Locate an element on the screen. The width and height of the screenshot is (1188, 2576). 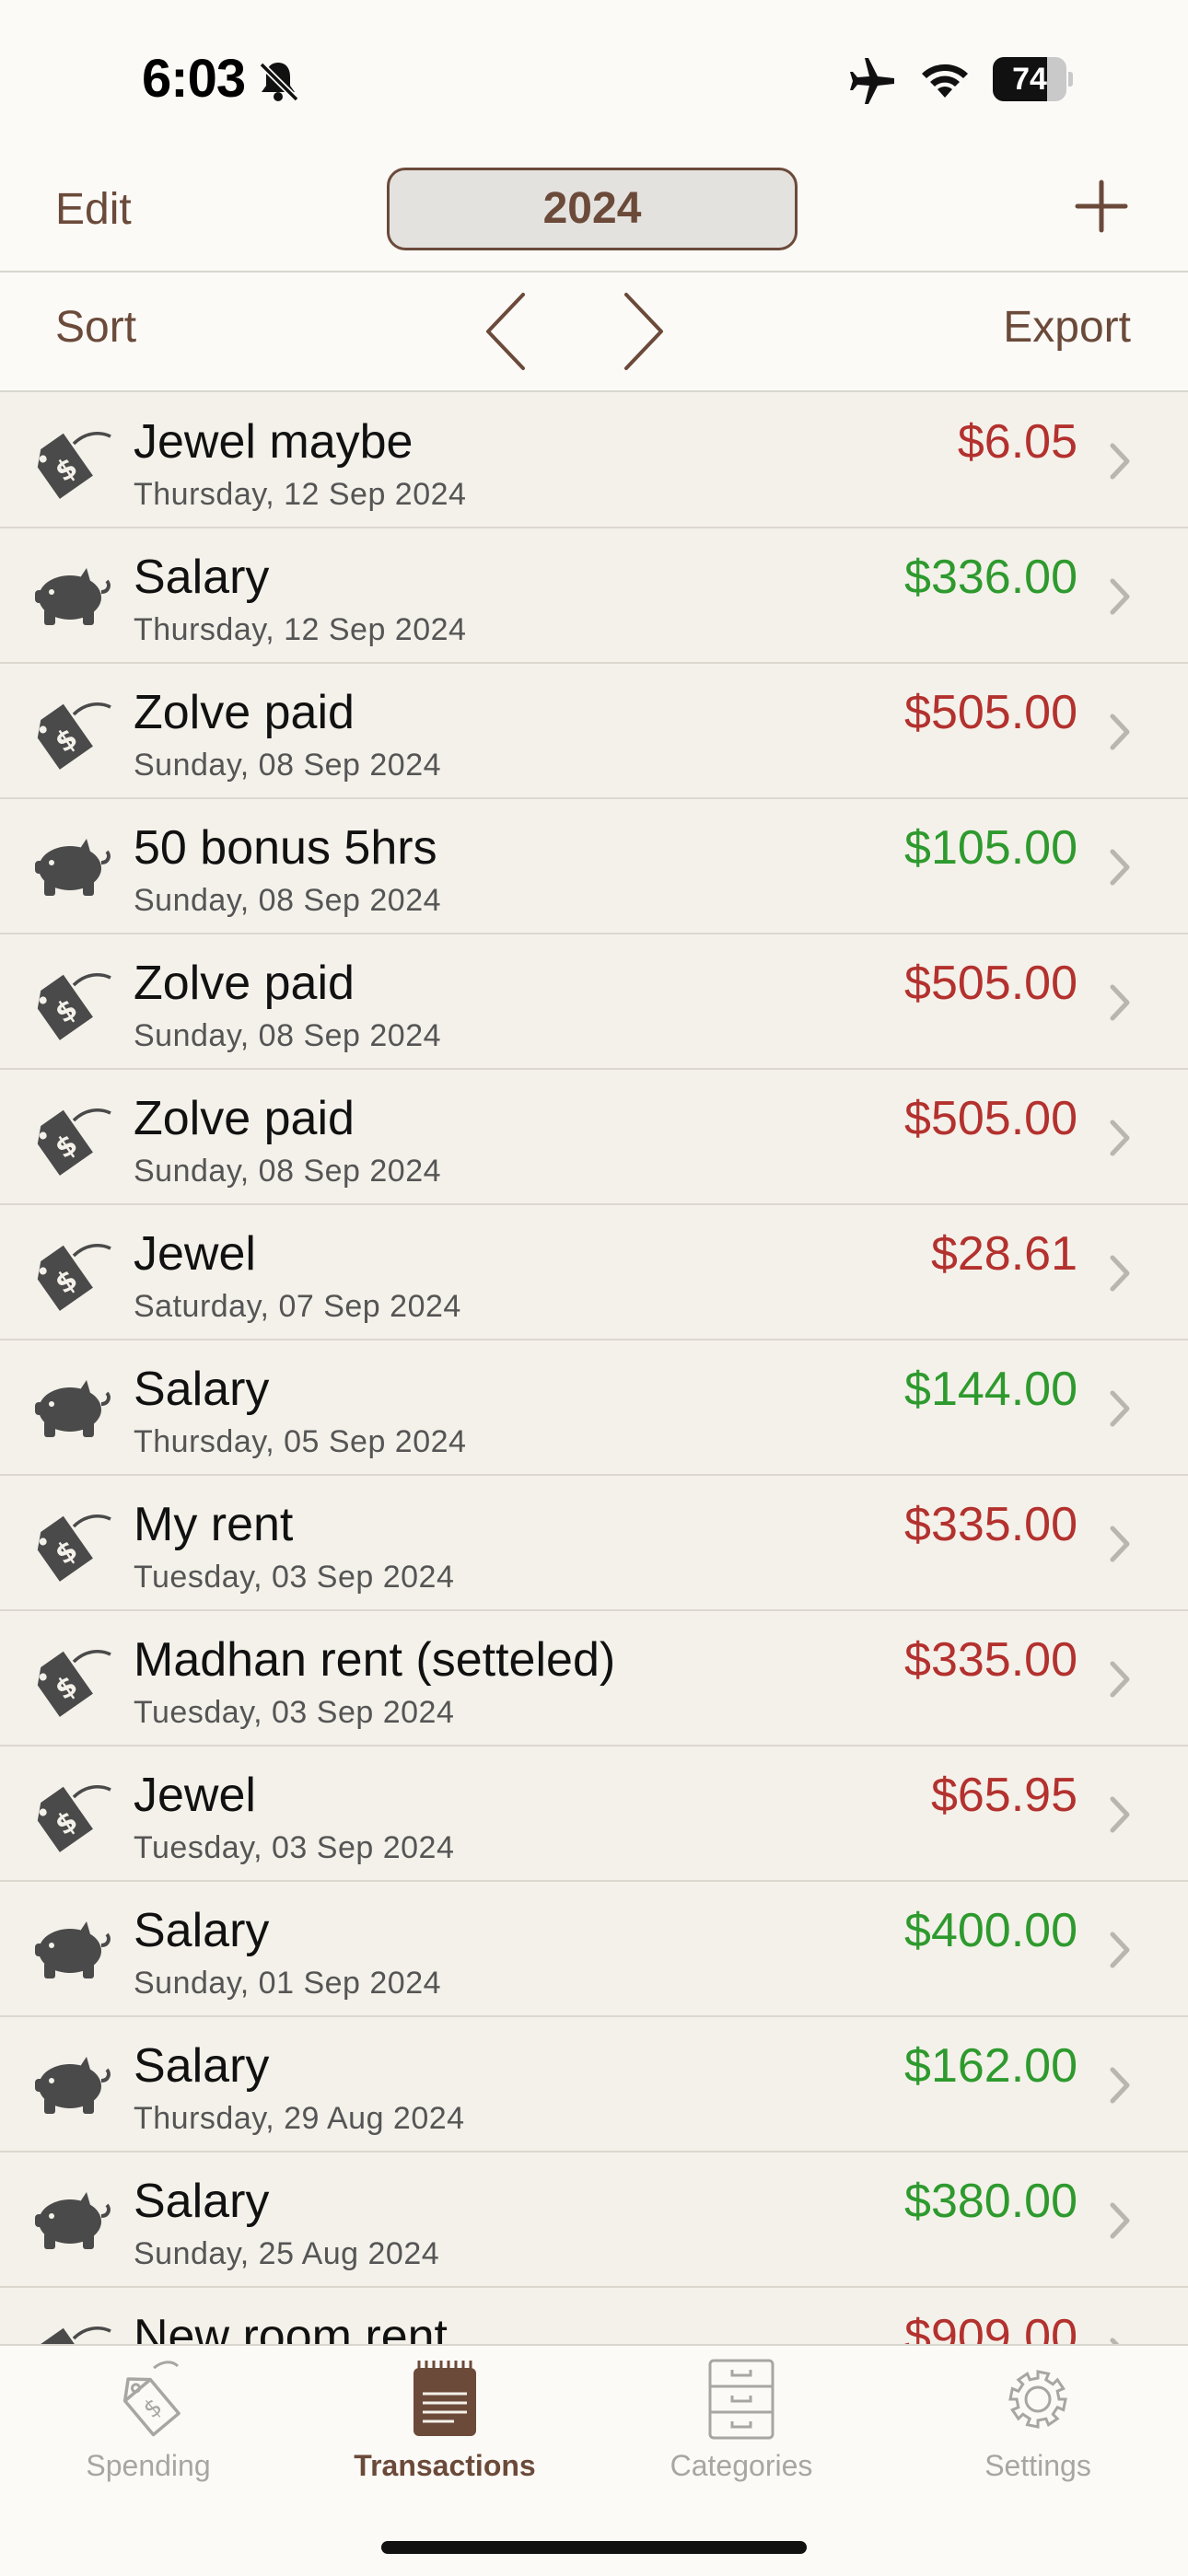
tab-label-categories: Categories is located at coordinates (741, 2465).